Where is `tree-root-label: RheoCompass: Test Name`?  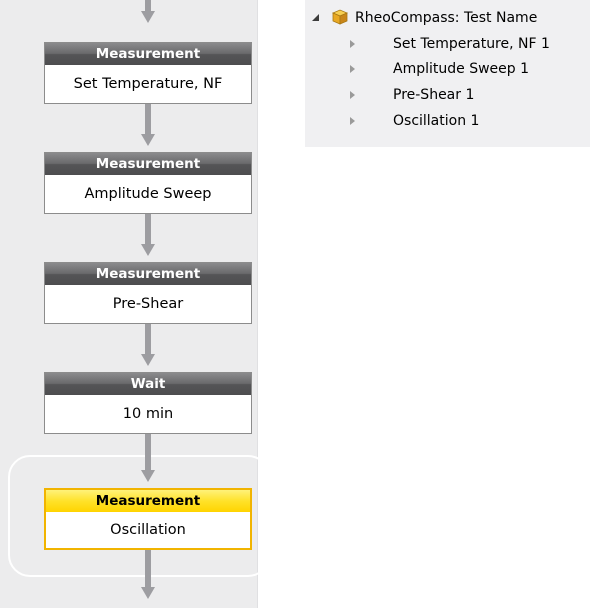 tree-root-label: RheoCompass: Test Name is located at coordinates (446, 18).